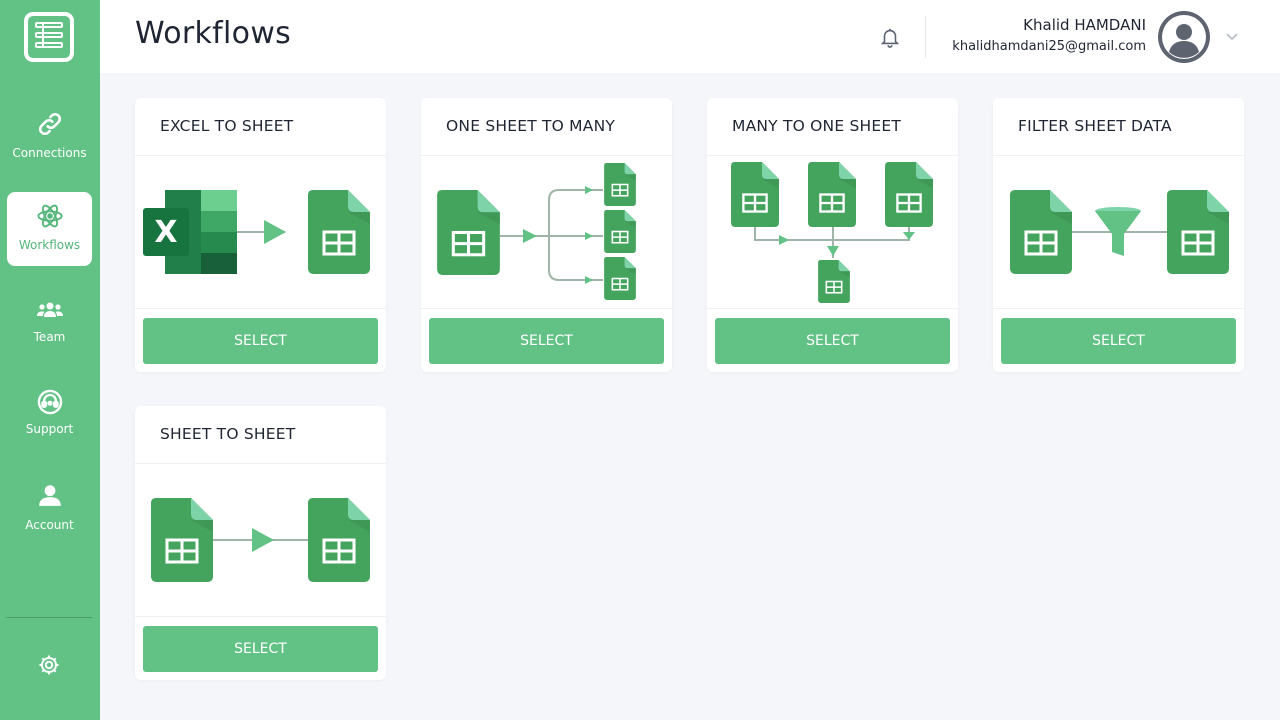 The height and width of the screenshot is (720, 1280). Describe the element at coordinates (1084, 25) in the screenshot. I see `user-name: Khalid HAMDANI` at that location.